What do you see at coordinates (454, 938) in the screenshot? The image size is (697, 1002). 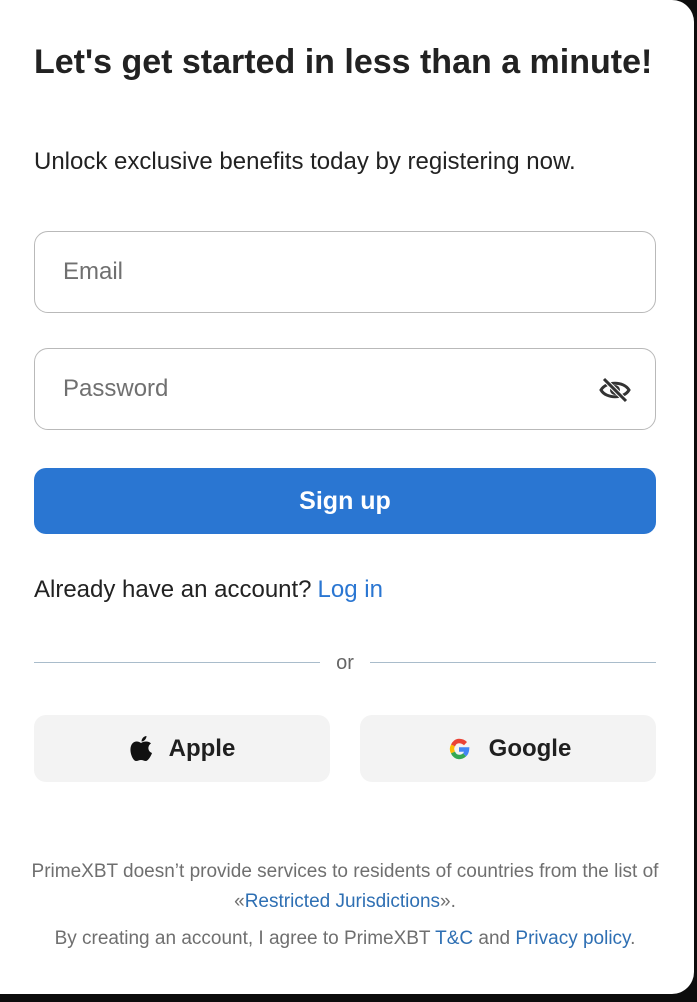 I see `terms-link: T&C` at bounding box center [454, 938].